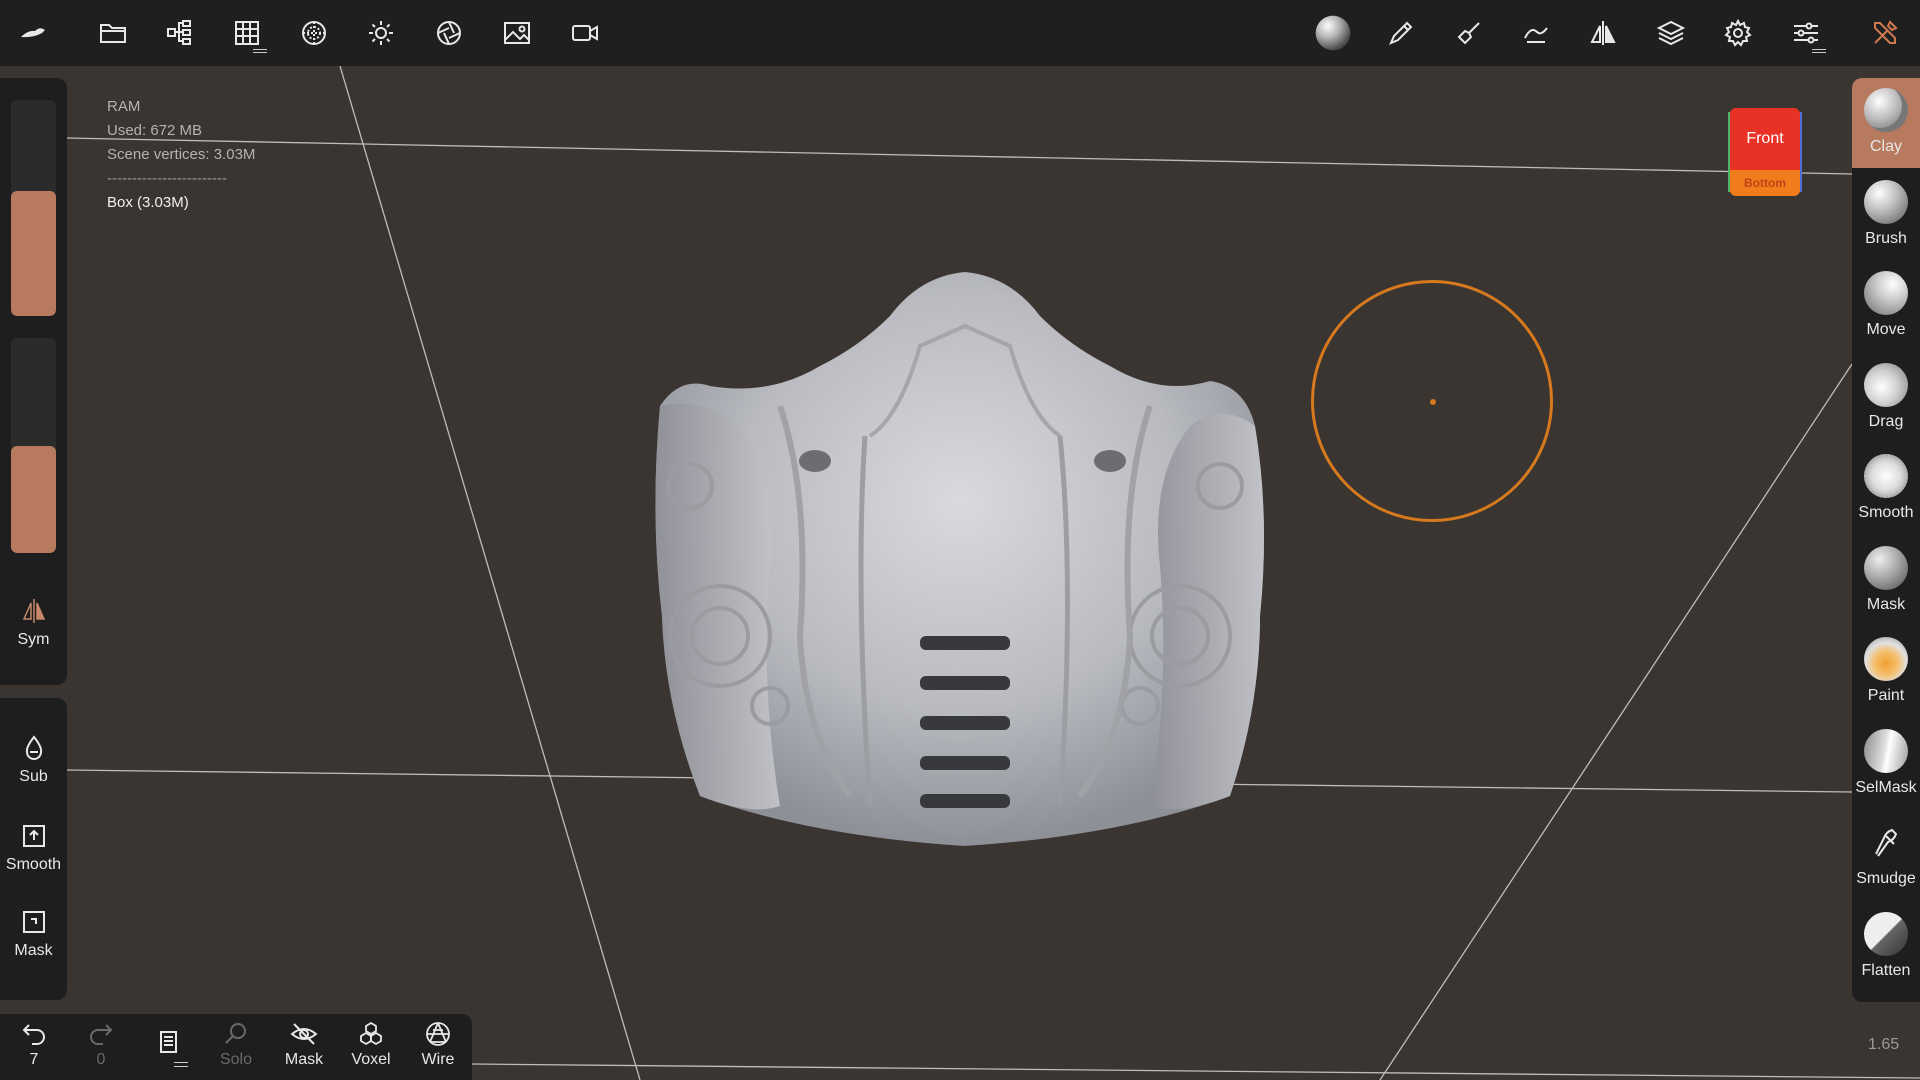 The image size is (1920, 1080). Describe the element at coordinates (124, 106) in the screenshot. I see `ram-label: RAM` at that location.